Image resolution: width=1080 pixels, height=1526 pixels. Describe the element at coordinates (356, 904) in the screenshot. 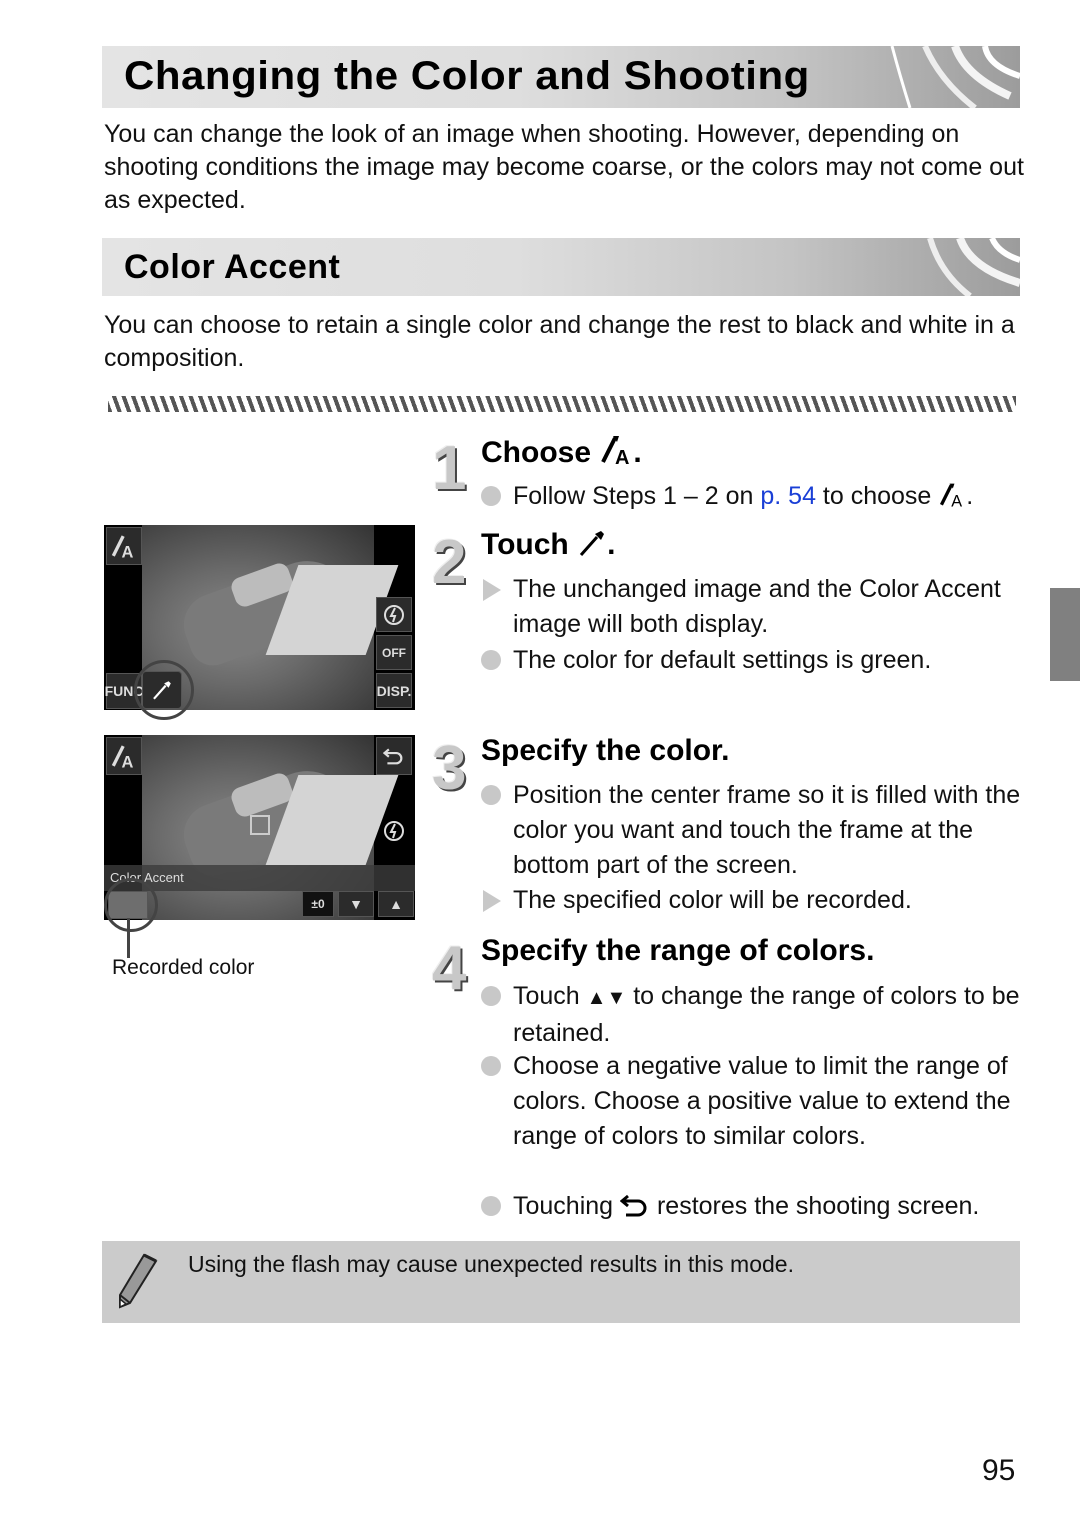

I see `range-down-button: ▼` at that location.